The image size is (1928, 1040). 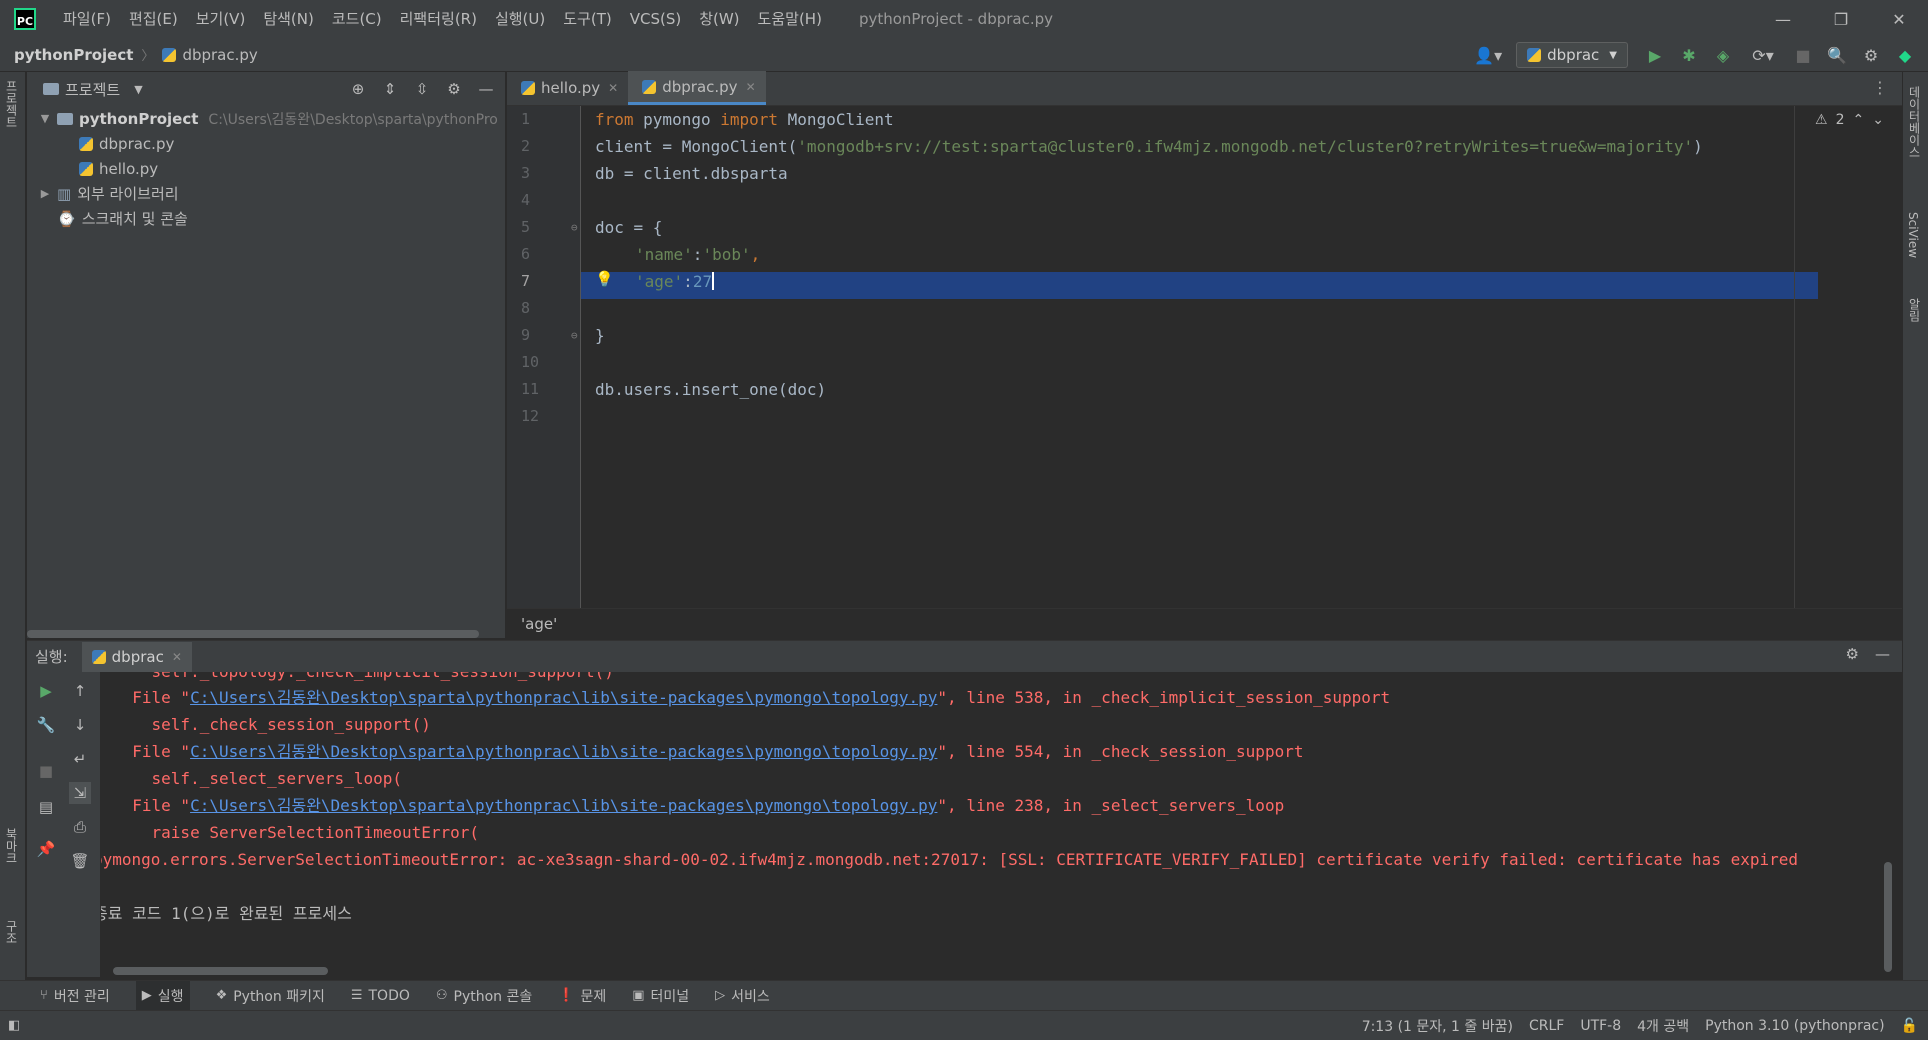 I want to click on indent-setting: 4개 공백, so click(x=1663, y=1026).